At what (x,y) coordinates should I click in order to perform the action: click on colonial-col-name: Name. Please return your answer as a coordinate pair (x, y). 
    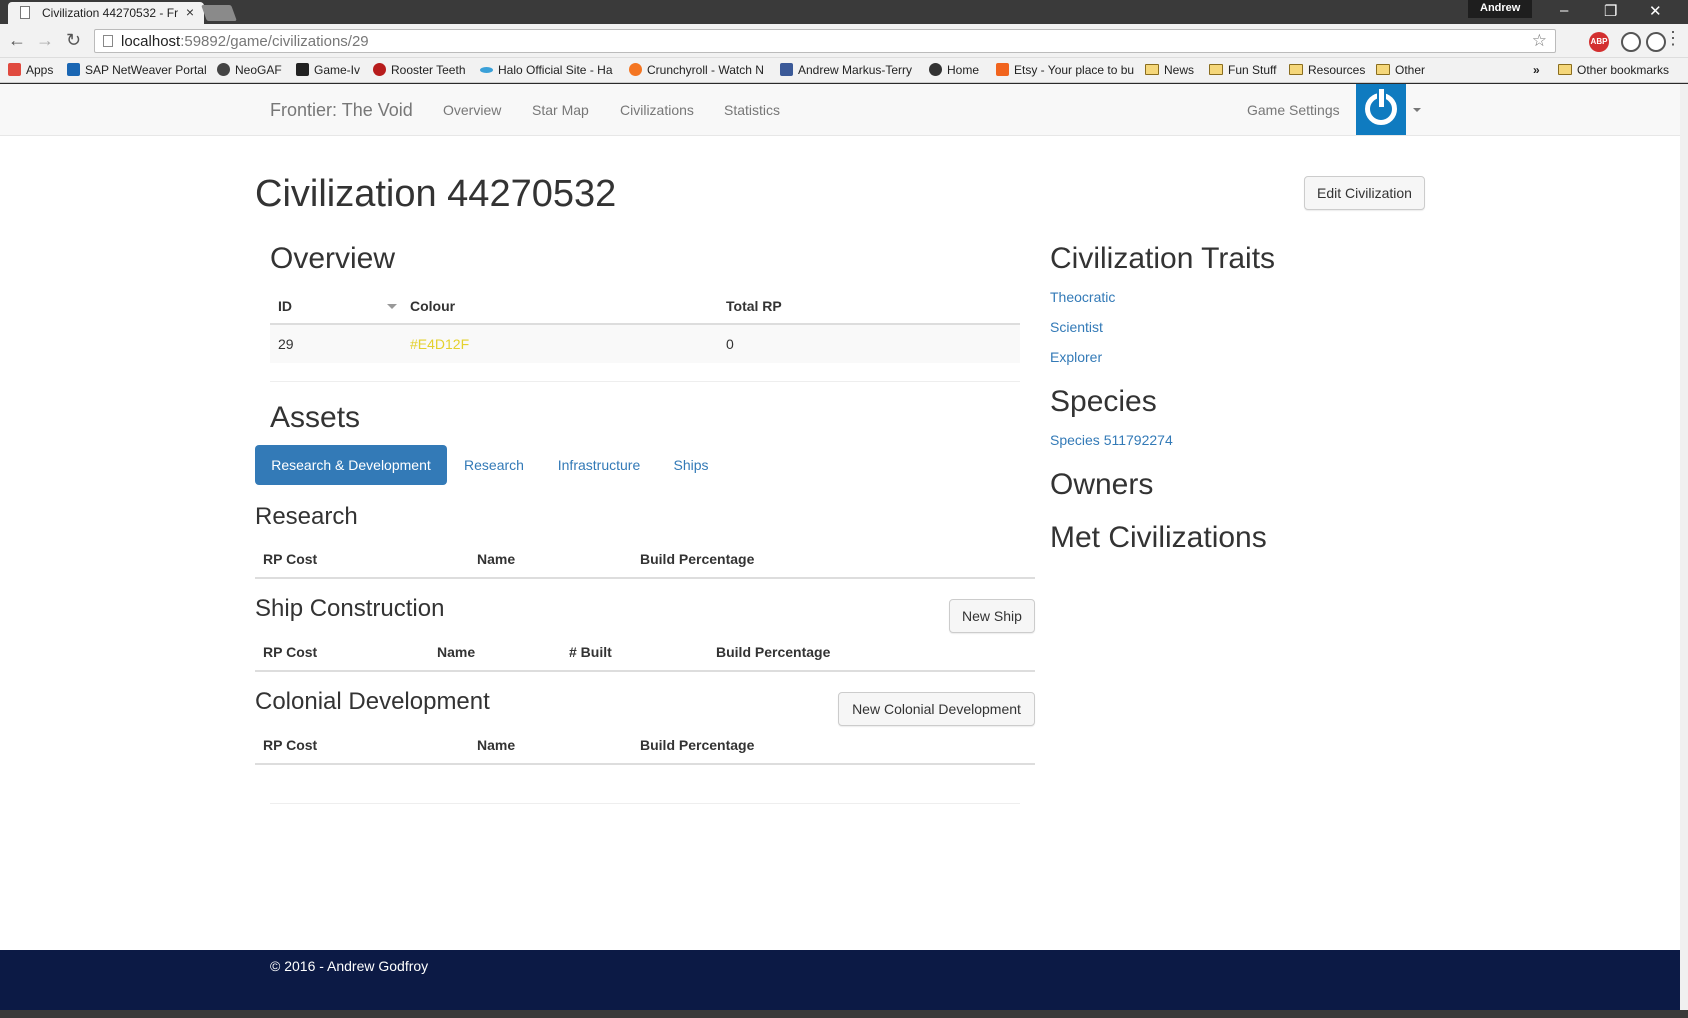
    Looking at the image, I should click on (496, 745).